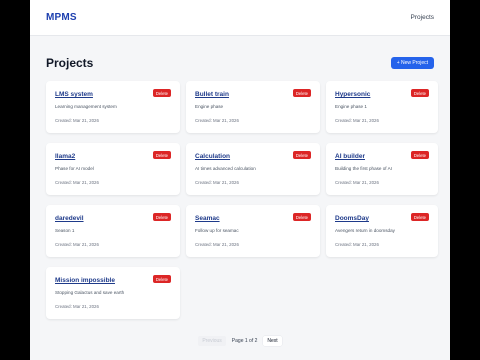  I want to click on project-description: Stopping Galactus and save earth, so click(90, 292).